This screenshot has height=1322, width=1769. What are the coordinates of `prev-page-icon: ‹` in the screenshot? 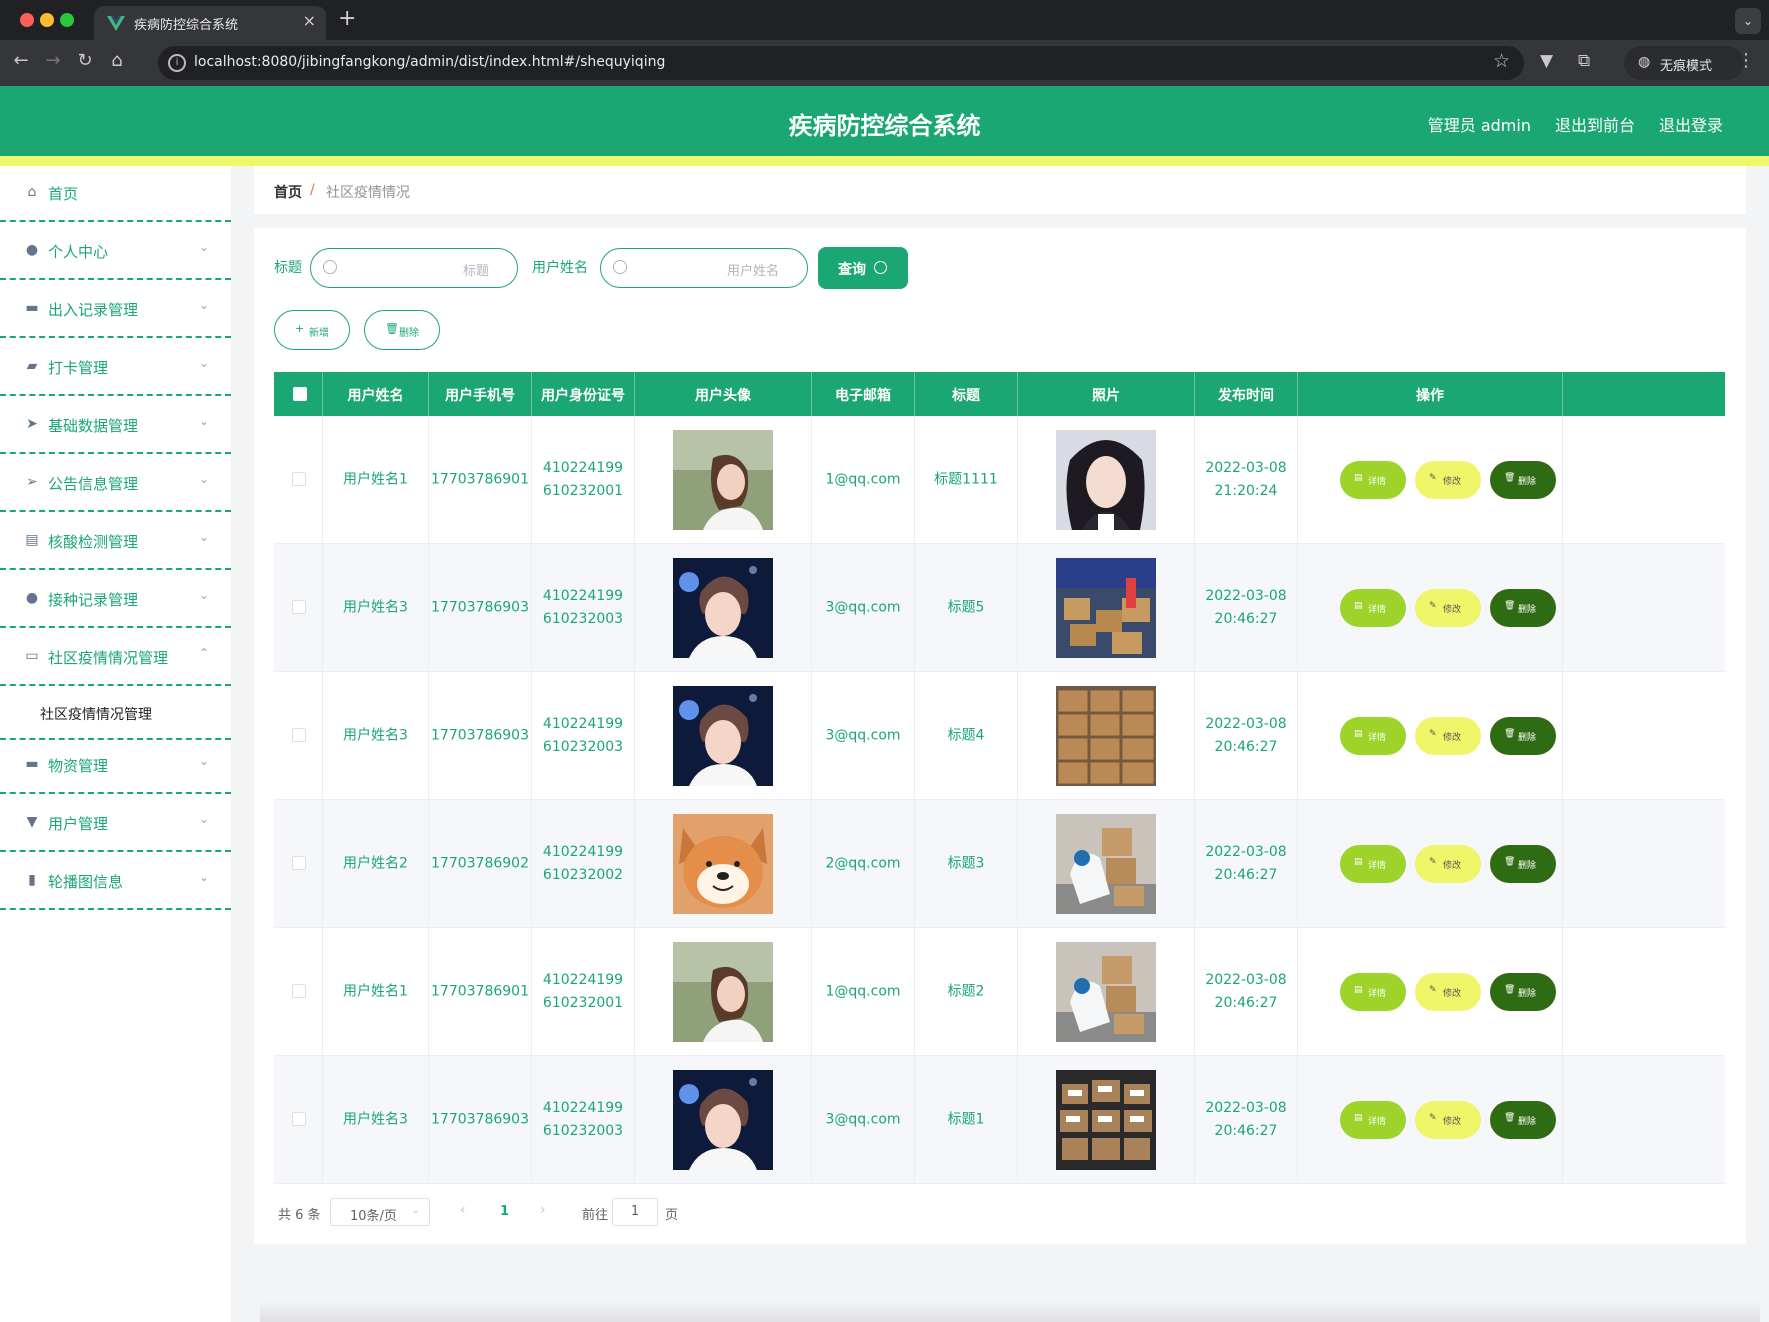 It's located at (463, 1210).